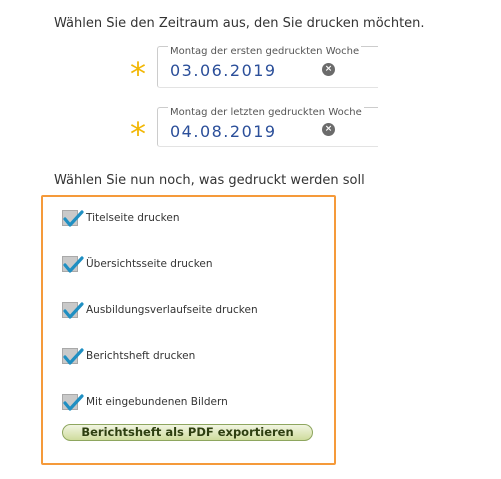  Describe the element at coordinates (265, 51) in the screenshot. I see `start-date-label: Montag der ersten gedruckten Woche` at that location.